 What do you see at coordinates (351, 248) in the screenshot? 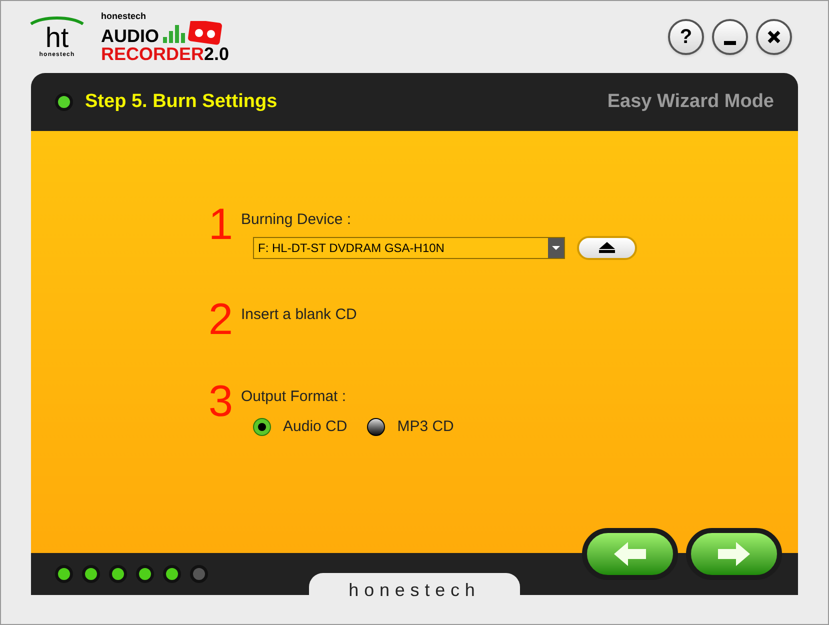
I see `device-value: F: HL-DT-ST DVDRAM GSA-H10N` at bounding box center [351, 248].